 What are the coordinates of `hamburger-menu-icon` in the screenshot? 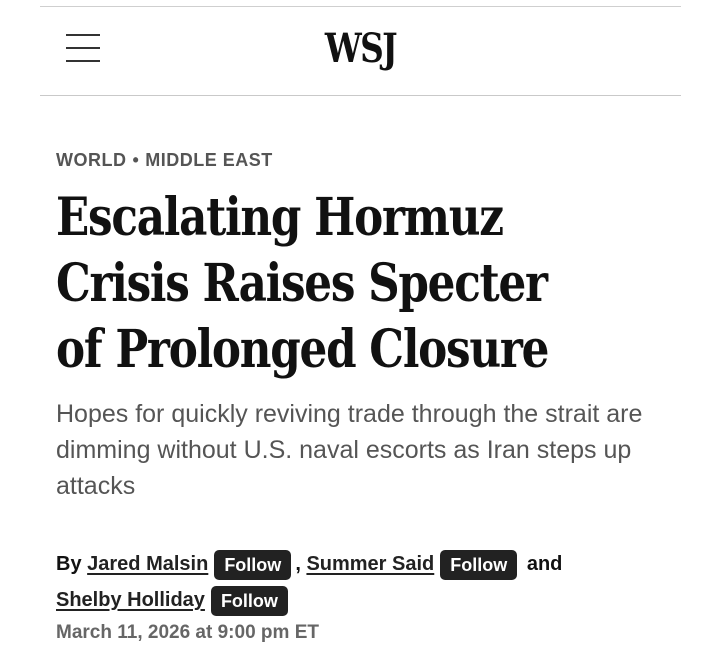 It's located at (83, 49).